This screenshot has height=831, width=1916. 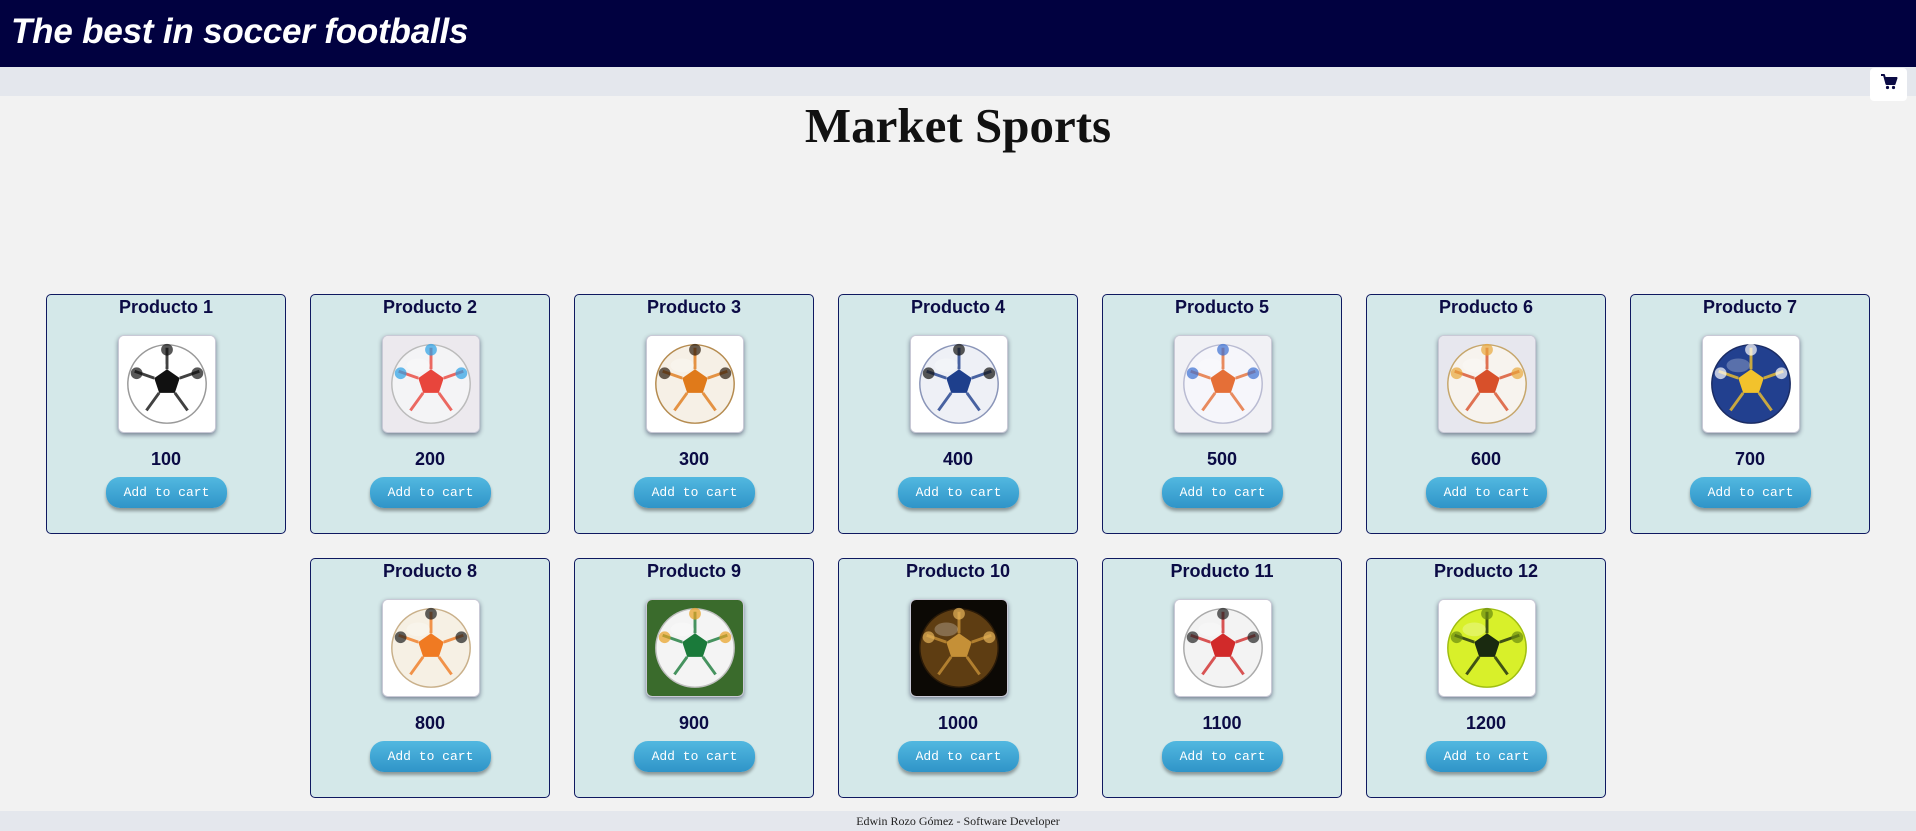 I want to click on product-price: 500, so click(x=1222, y=459).